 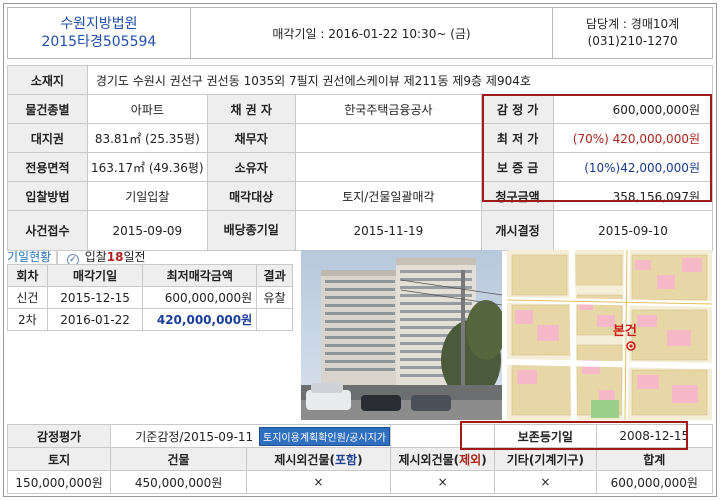 What do you see at coordinates (150, 375) in the screenshot?
I see `schedule-spacer` at bounding box center [150, 375].